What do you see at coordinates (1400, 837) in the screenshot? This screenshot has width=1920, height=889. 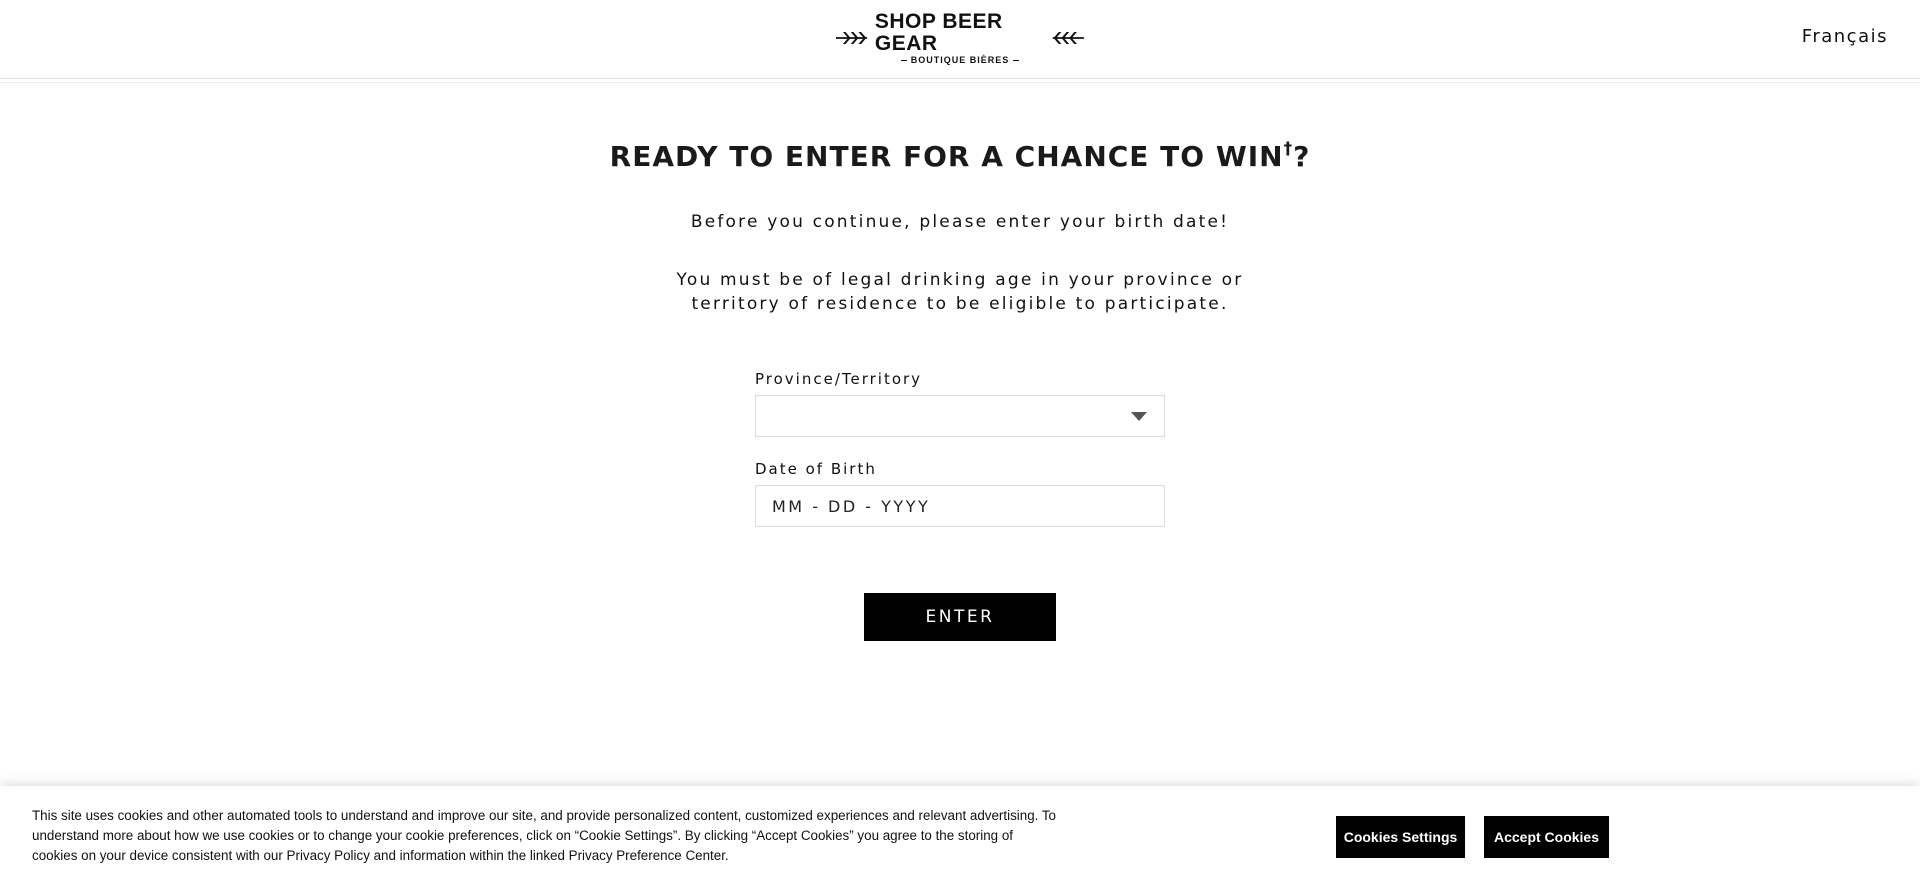 I see `cookies-settings-button: Cookies Settings` at bounding box center [1400, 837].